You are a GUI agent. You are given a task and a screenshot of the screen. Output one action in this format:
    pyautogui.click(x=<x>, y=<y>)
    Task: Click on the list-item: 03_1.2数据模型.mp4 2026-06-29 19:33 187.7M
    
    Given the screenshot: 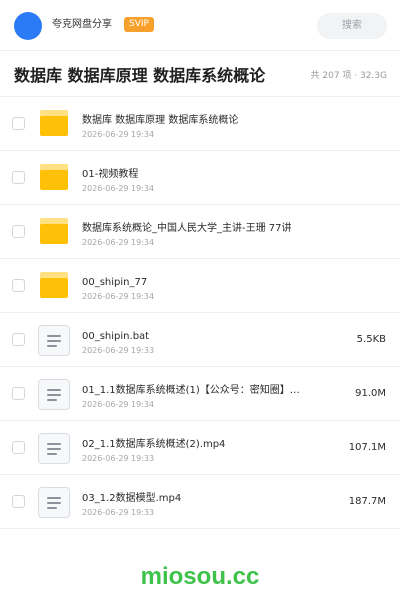 What is the action you would take?
    pyautogui.click(x=200, y=501)
    